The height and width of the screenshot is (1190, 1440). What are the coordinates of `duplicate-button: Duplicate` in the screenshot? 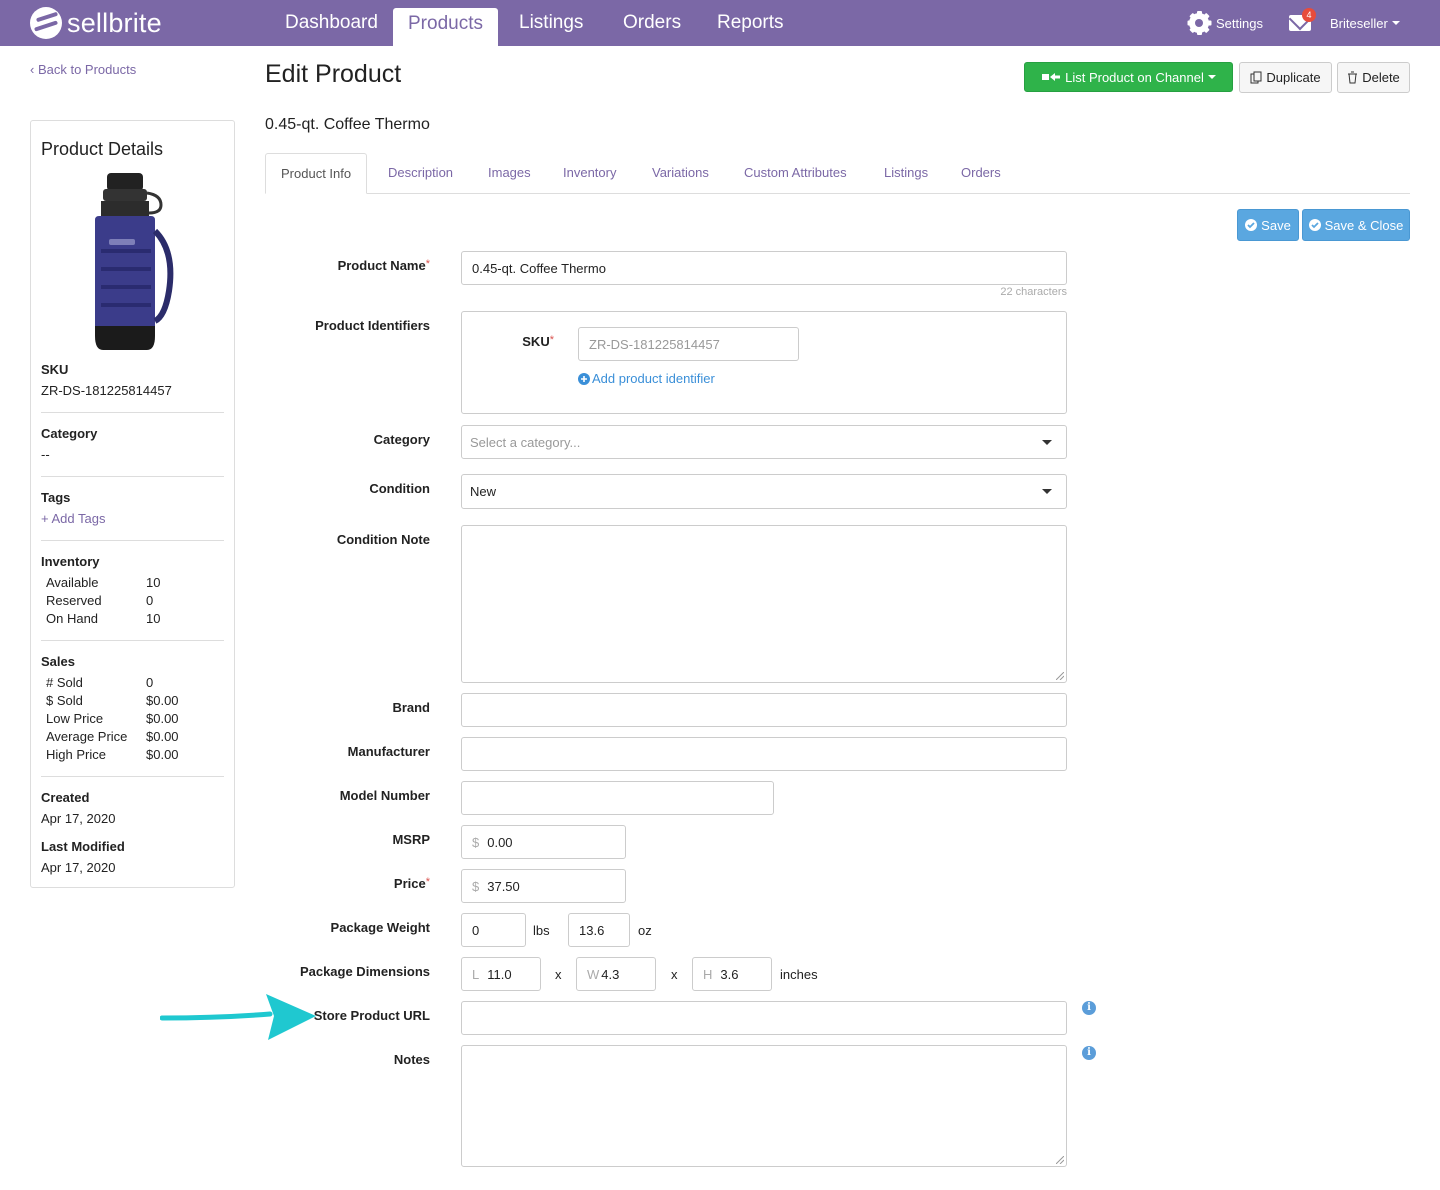 It's located at (1285, 77).